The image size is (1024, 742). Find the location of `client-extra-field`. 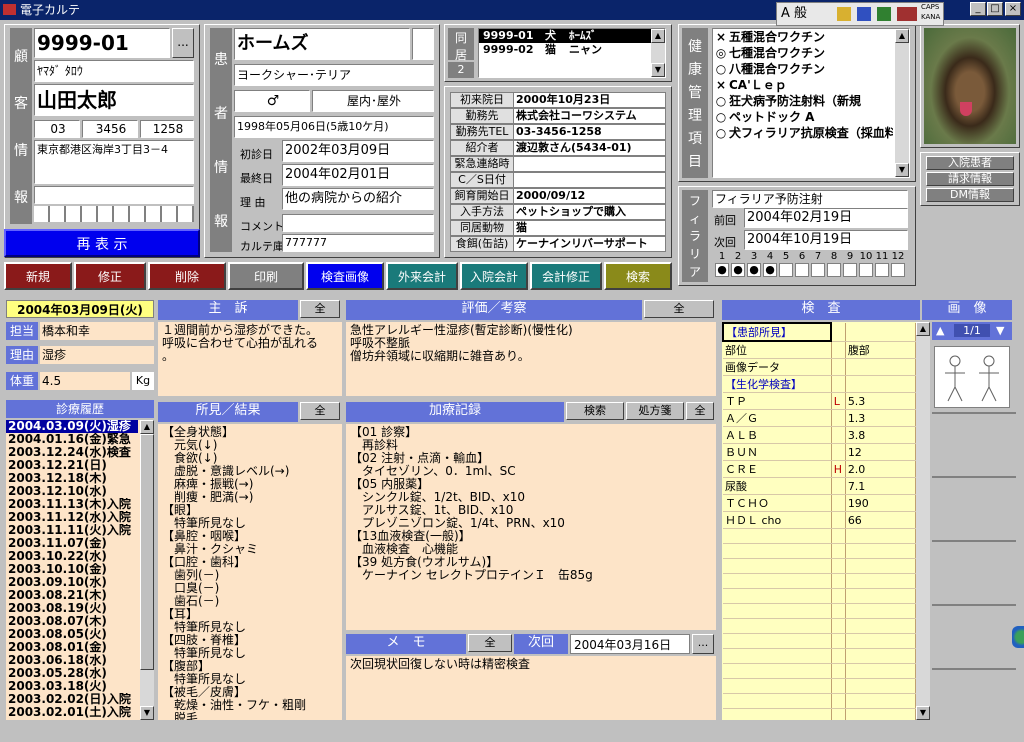

client-extra-field is located at coordinates (114, 195).